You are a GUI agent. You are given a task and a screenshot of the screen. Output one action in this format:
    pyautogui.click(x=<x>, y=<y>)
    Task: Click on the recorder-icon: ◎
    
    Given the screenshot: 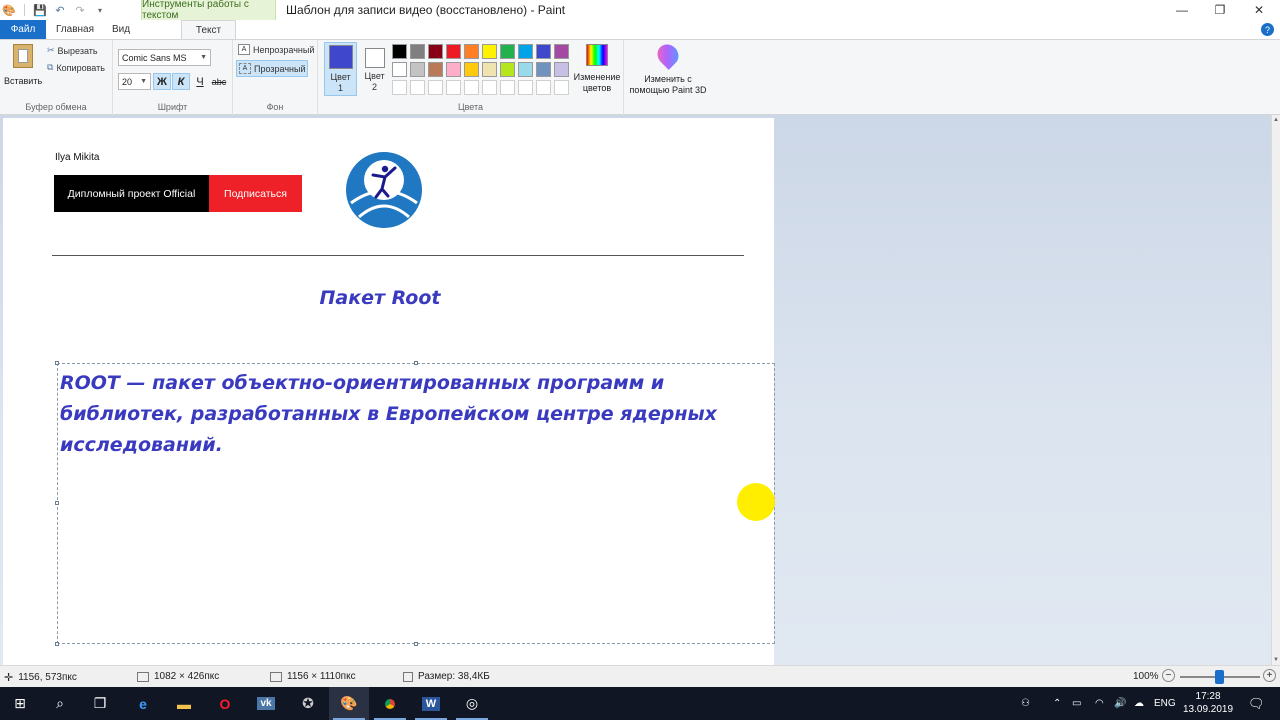 What is the action you would take?
    pyautogui.click(x=472, y=703)
    